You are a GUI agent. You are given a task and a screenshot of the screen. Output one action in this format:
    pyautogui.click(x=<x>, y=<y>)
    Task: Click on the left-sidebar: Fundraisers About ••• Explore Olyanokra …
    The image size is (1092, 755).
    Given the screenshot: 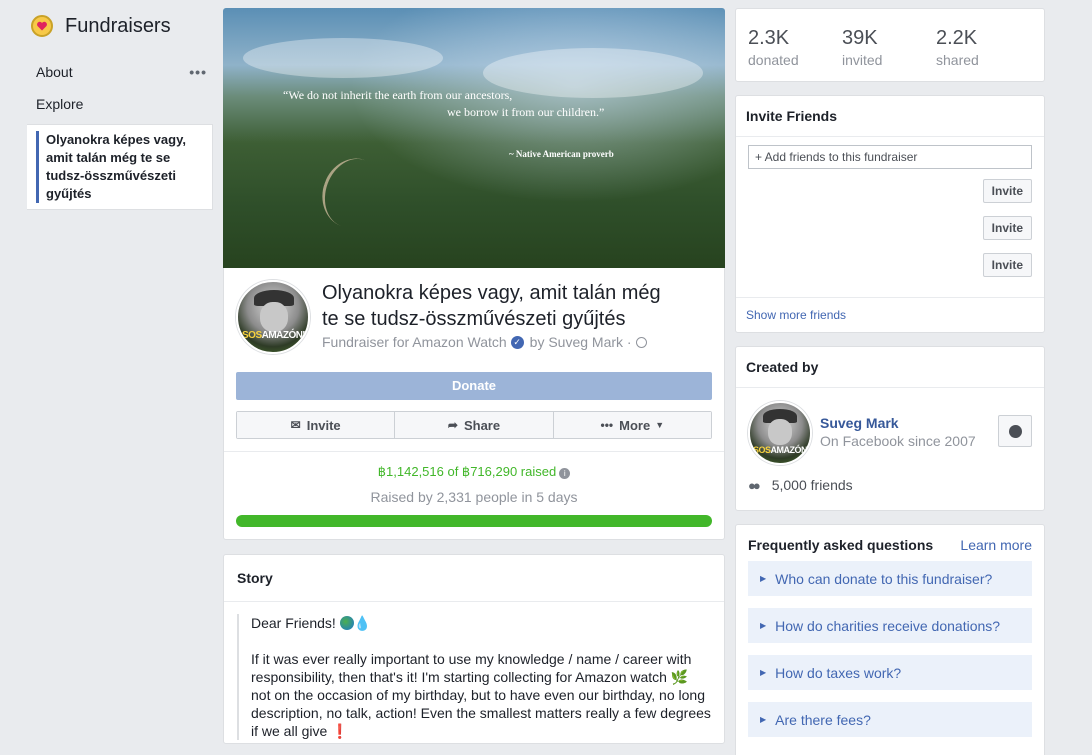 What is the action you would take?
    pyautogui.click(x=120, y=110)
    